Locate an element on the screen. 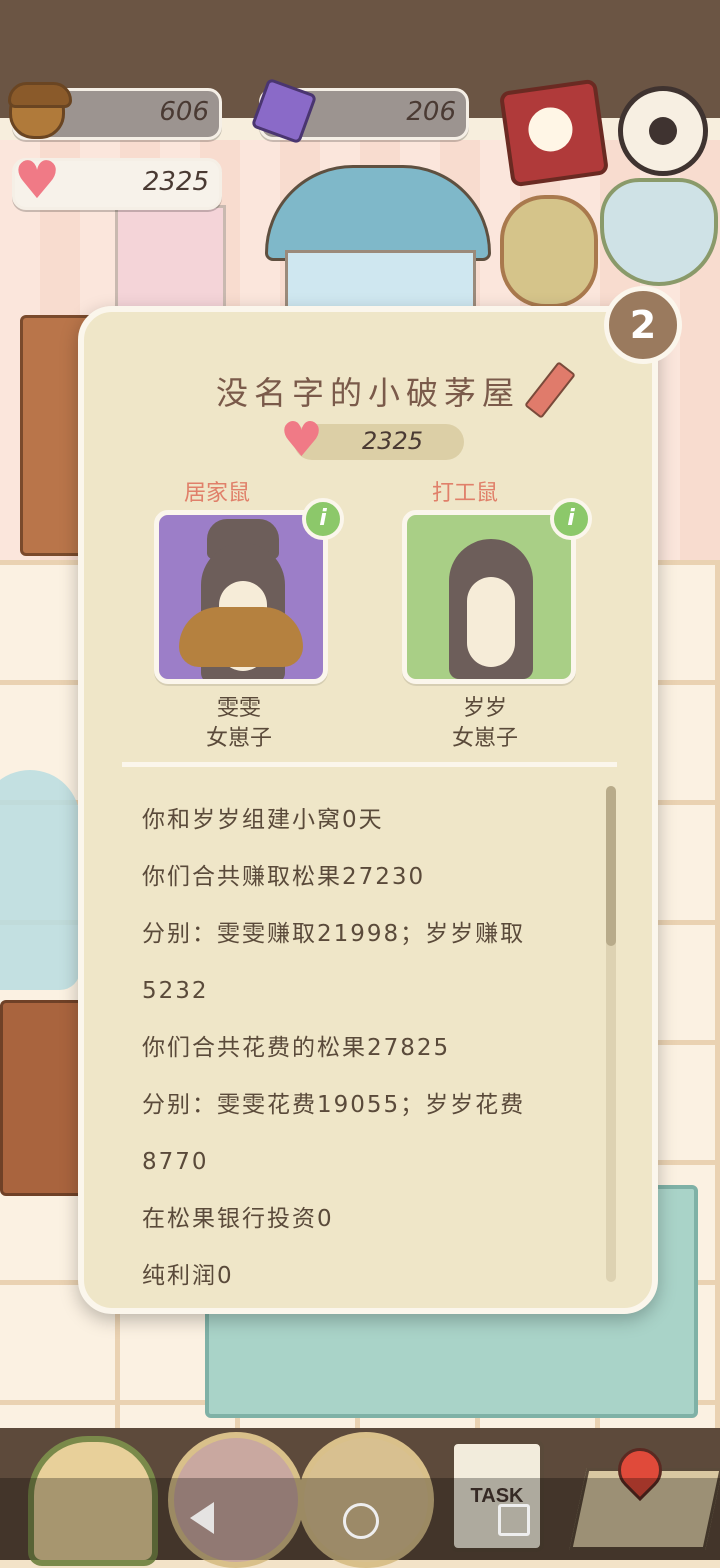 The height and width of the screenshot is (1568, 720). stat-line: 8770 is located at coordinates (175, 1162).